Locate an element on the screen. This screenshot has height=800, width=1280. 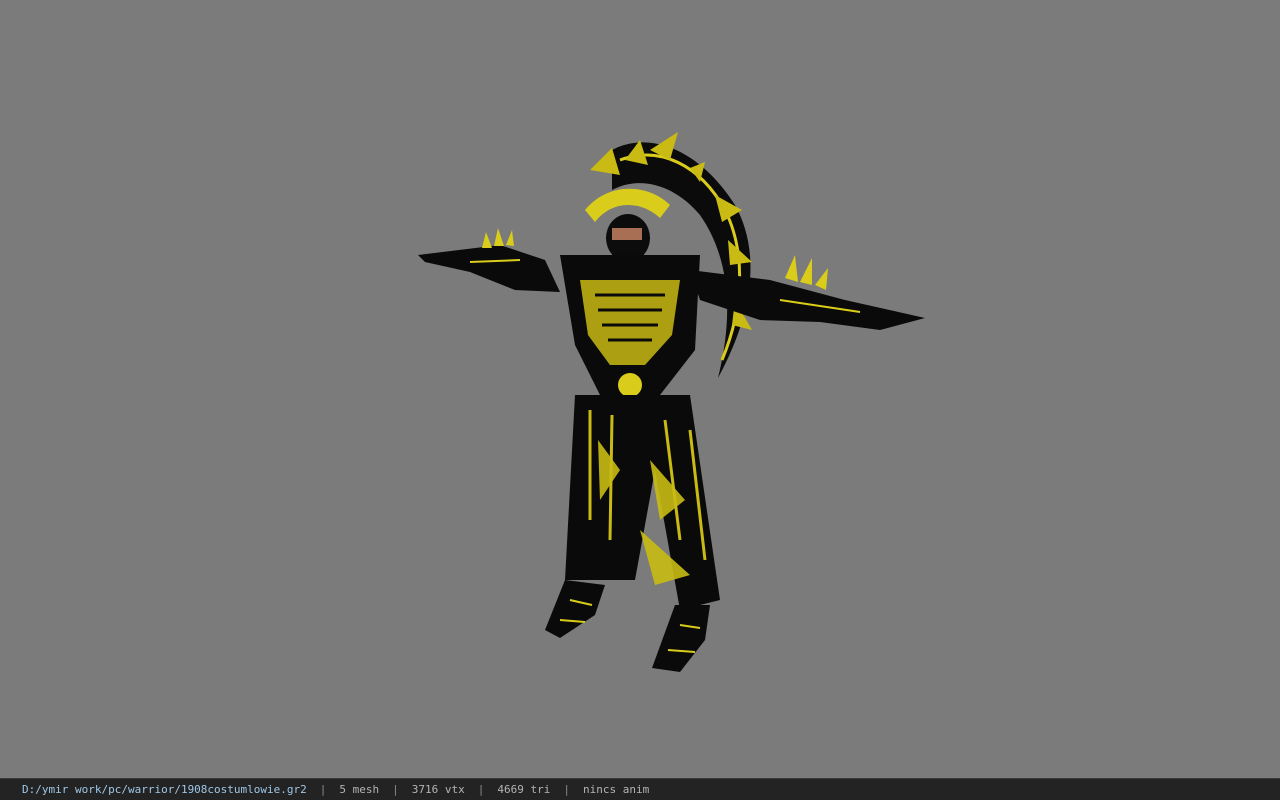
model-robe is located at coordinates (642, 502).